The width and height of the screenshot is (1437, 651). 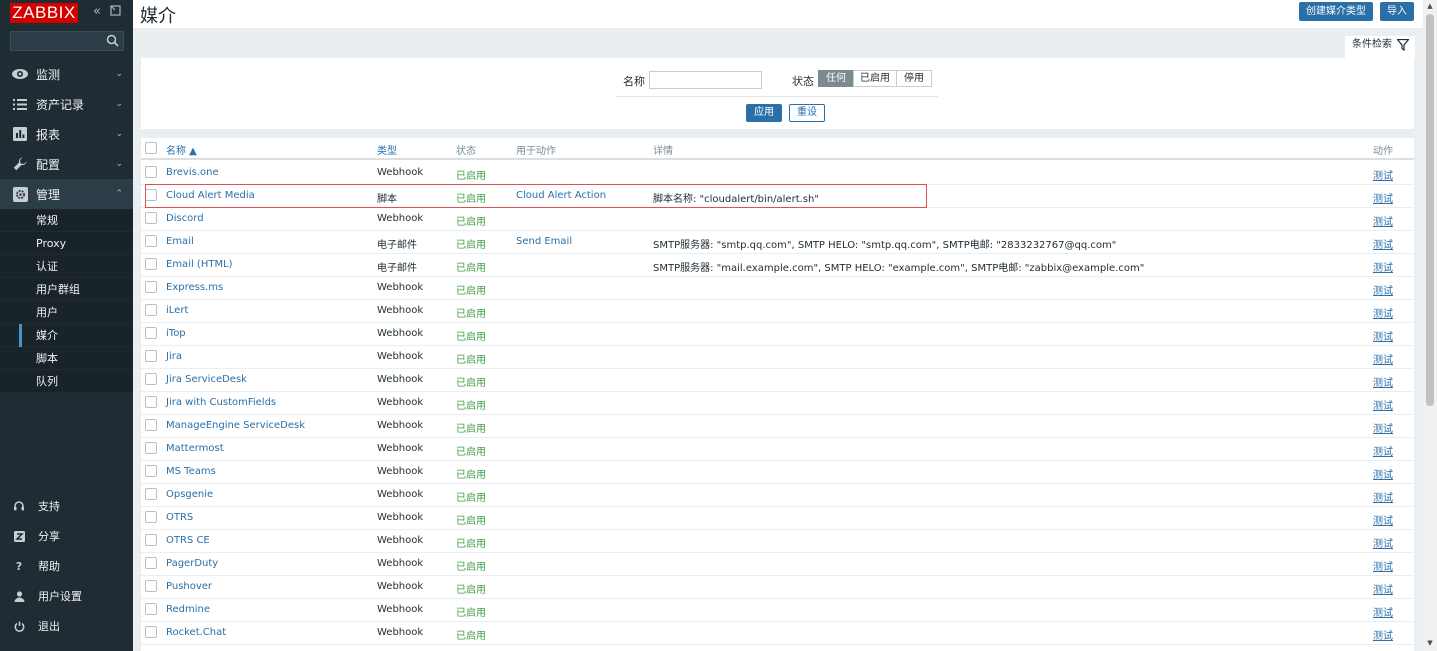 I want to click on submenu-queue: 队列, so click(x=66, y=381).